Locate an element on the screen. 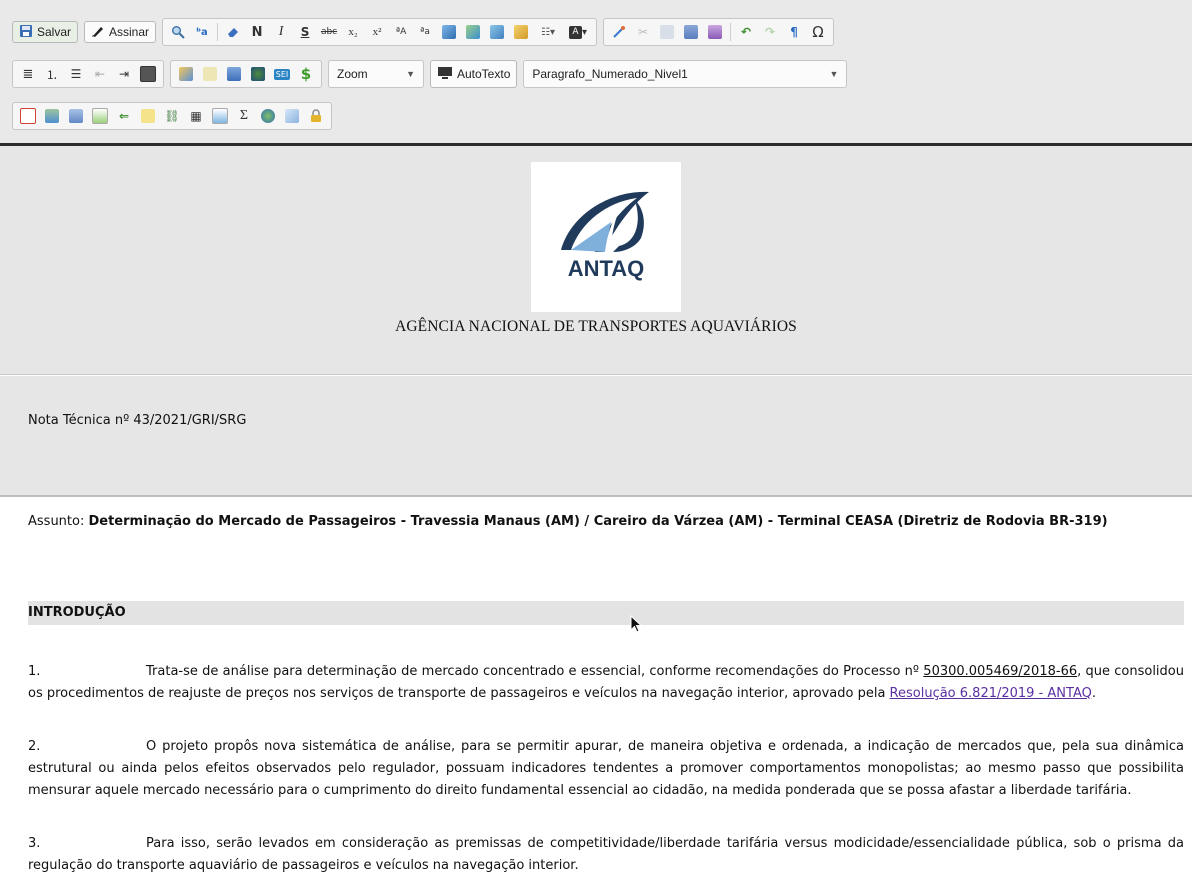  format-group: ᵇa N I S abc x₂ x² ªA ªa ☷▾ A ▾ is located at coordinates (380, 32).